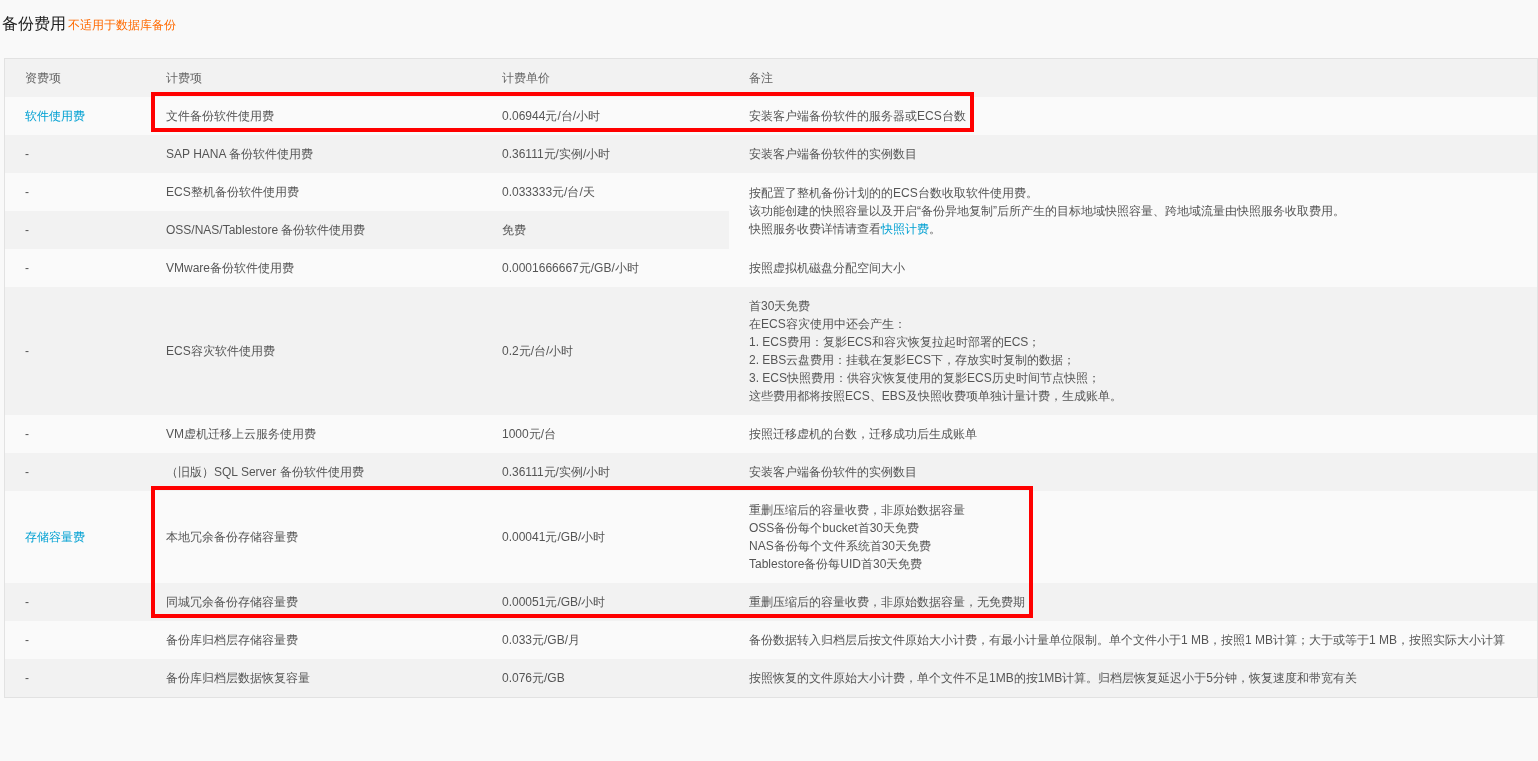 The width and height of the screenshot is (1538, 761). What do you see at coordinates (232, 537) in the screenshot?
I see `table-cell: 本地冗余备份存储容量费` at bounding box center [232, 537].